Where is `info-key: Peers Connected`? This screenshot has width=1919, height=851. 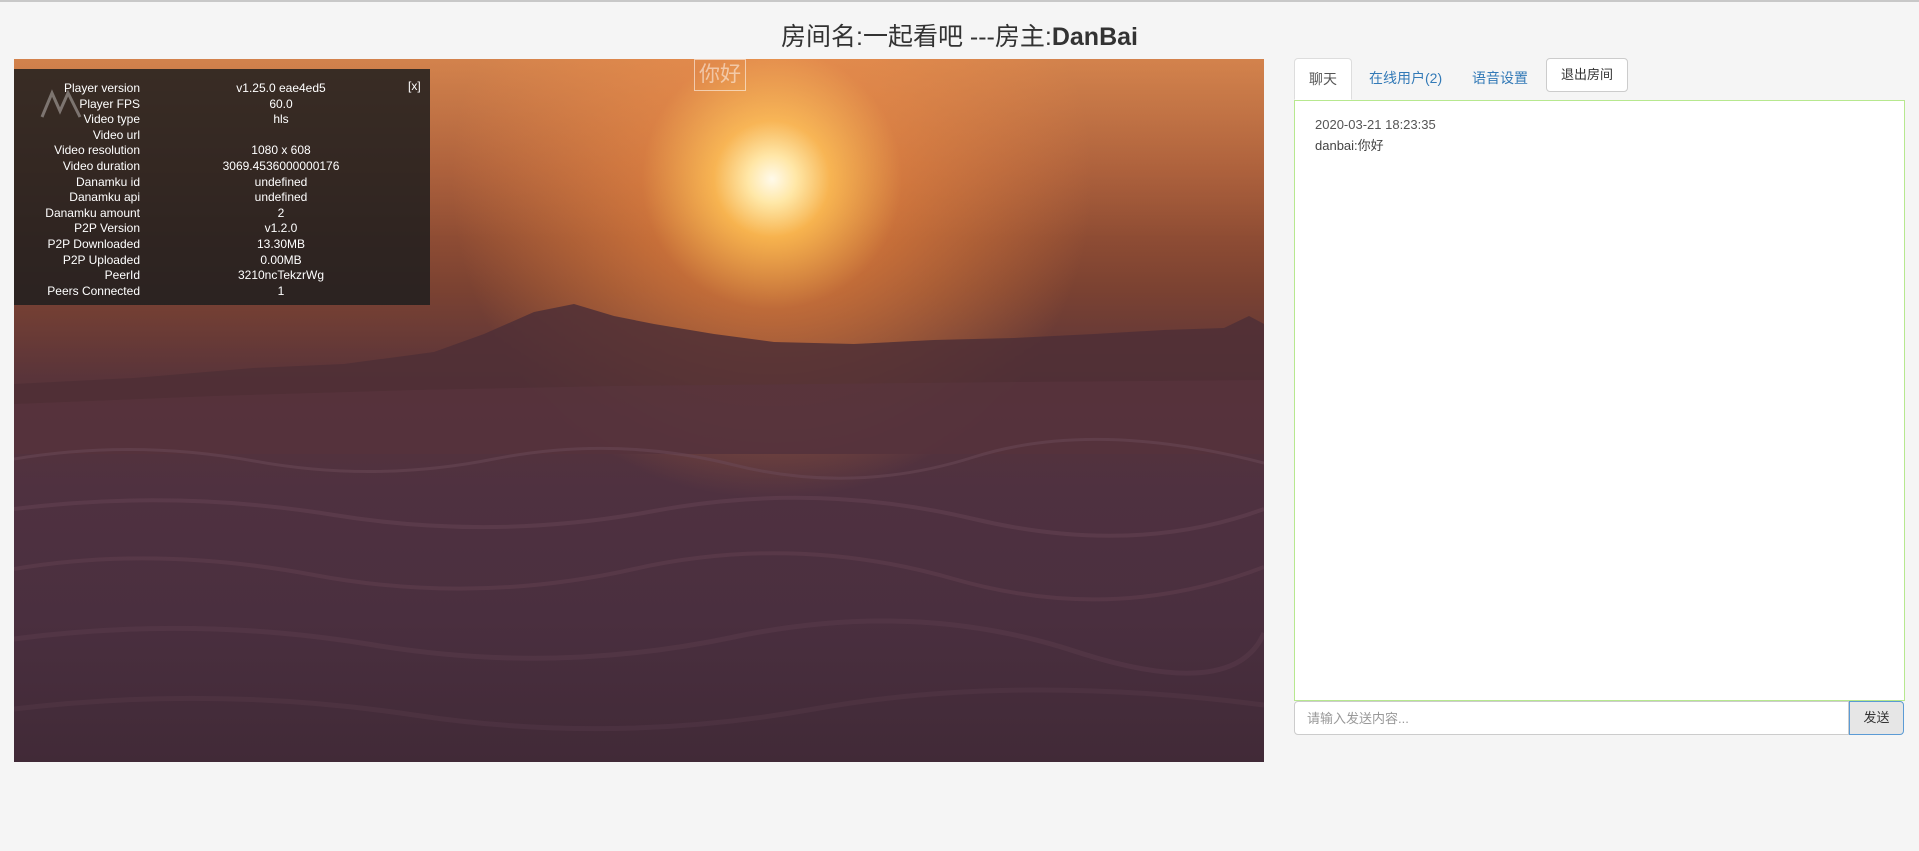 info-key: Peers Connected is located at coordinates (93, 290).